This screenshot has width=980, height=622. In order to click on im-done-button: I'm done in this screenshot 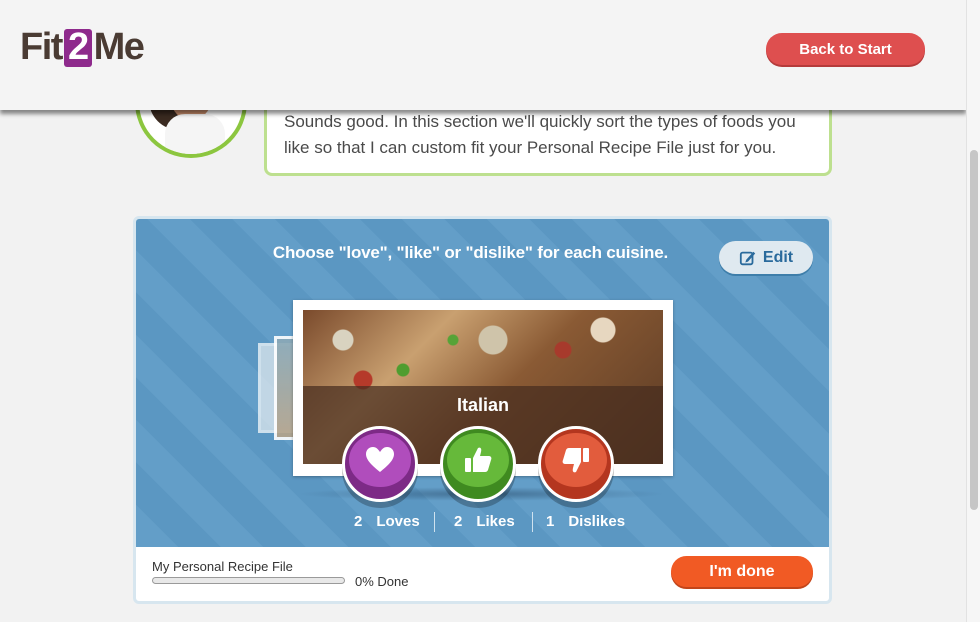, I will do `click(742, 571)`.